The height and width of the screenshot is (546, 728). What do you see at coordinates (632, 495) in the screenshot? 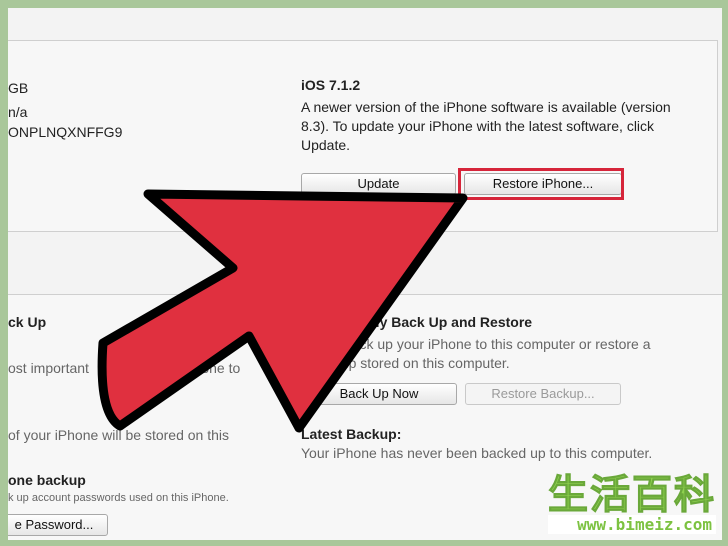
I see `watermark-chinese: 生活百科` at bounding box center [632, 495].